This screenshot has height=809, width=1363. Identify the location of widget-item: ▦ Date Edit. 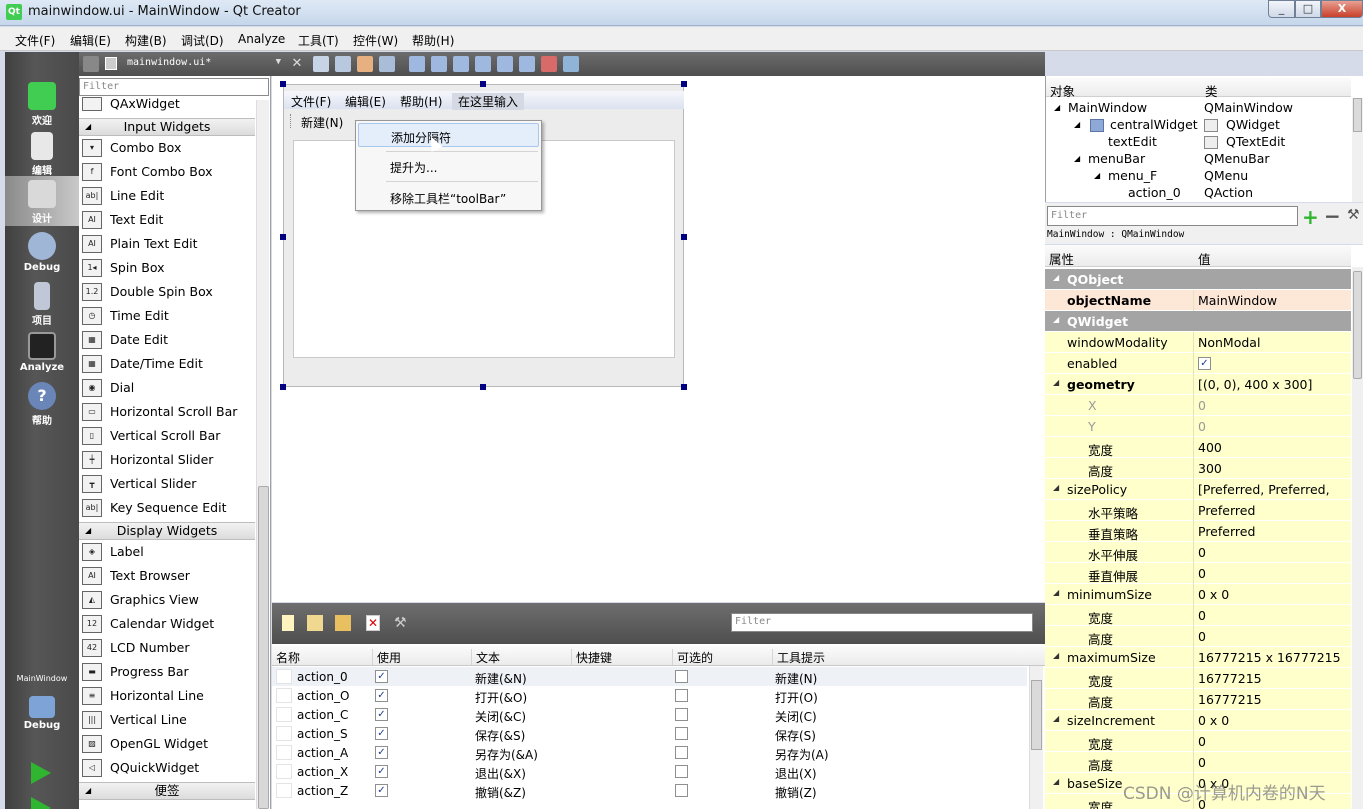
(167, 340).